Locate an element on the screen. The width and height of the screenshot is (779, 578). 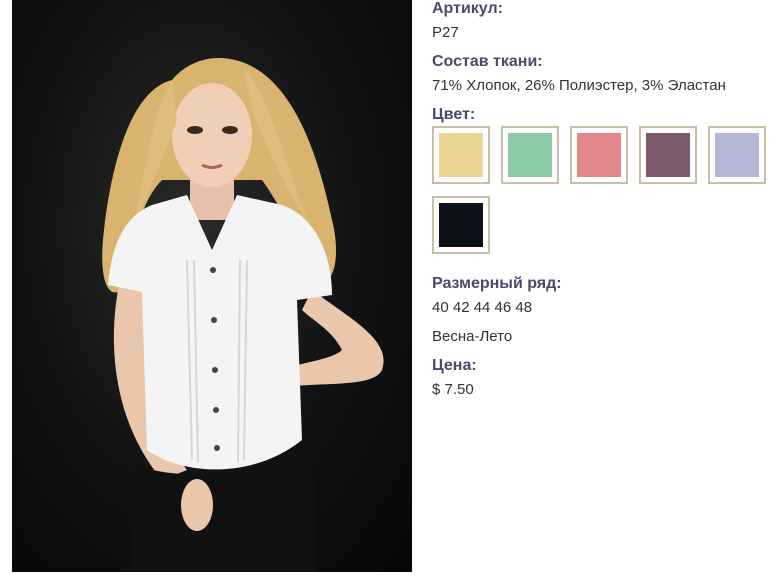
color-swatch-yellow is located at coordinates (461, 155).